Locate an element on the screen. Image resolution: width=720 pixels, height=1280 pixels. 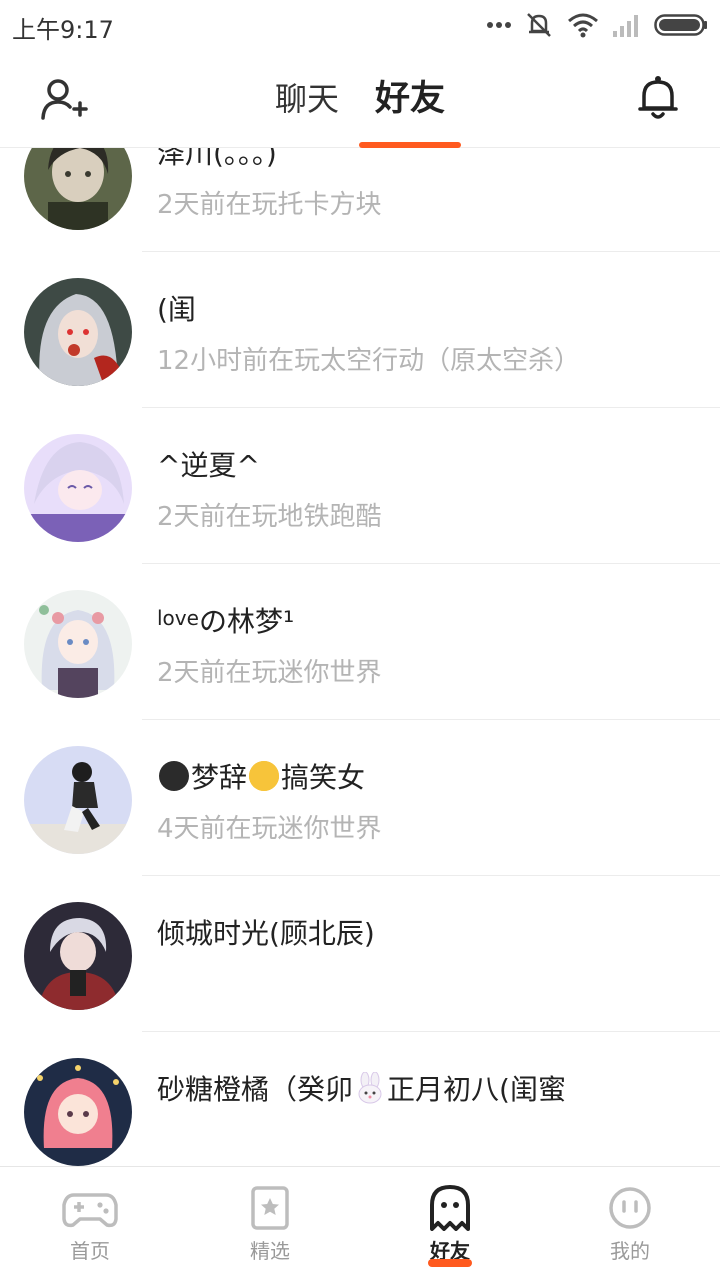
friend-status: 12小时前在玩太空行动（原太空杀） is located at coordinates (369, 361).